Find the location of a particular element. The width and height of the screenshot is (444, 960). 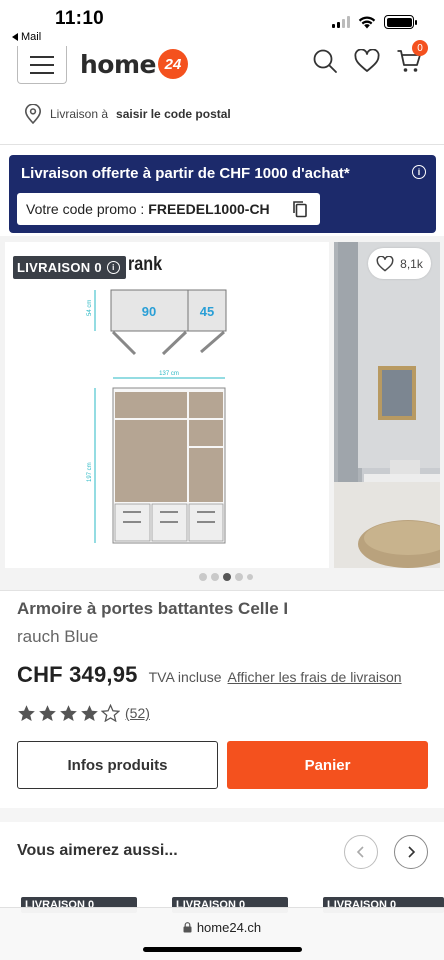

delivery-tag: LIVRAISON 0 i is located at coordinates (69, 267).